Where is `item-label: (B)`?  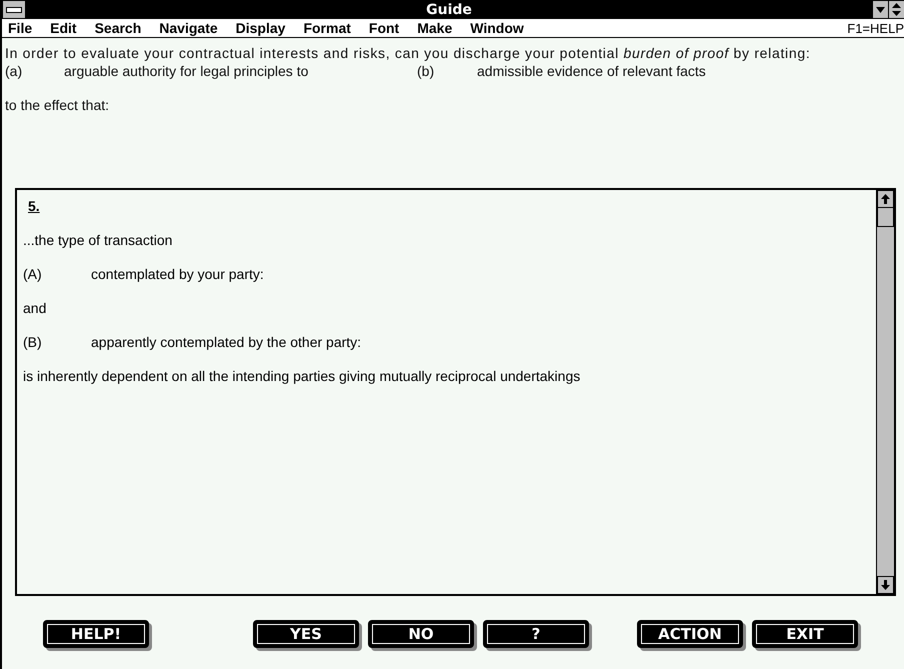
item-label: (B) is located at coordinates (33, 342).